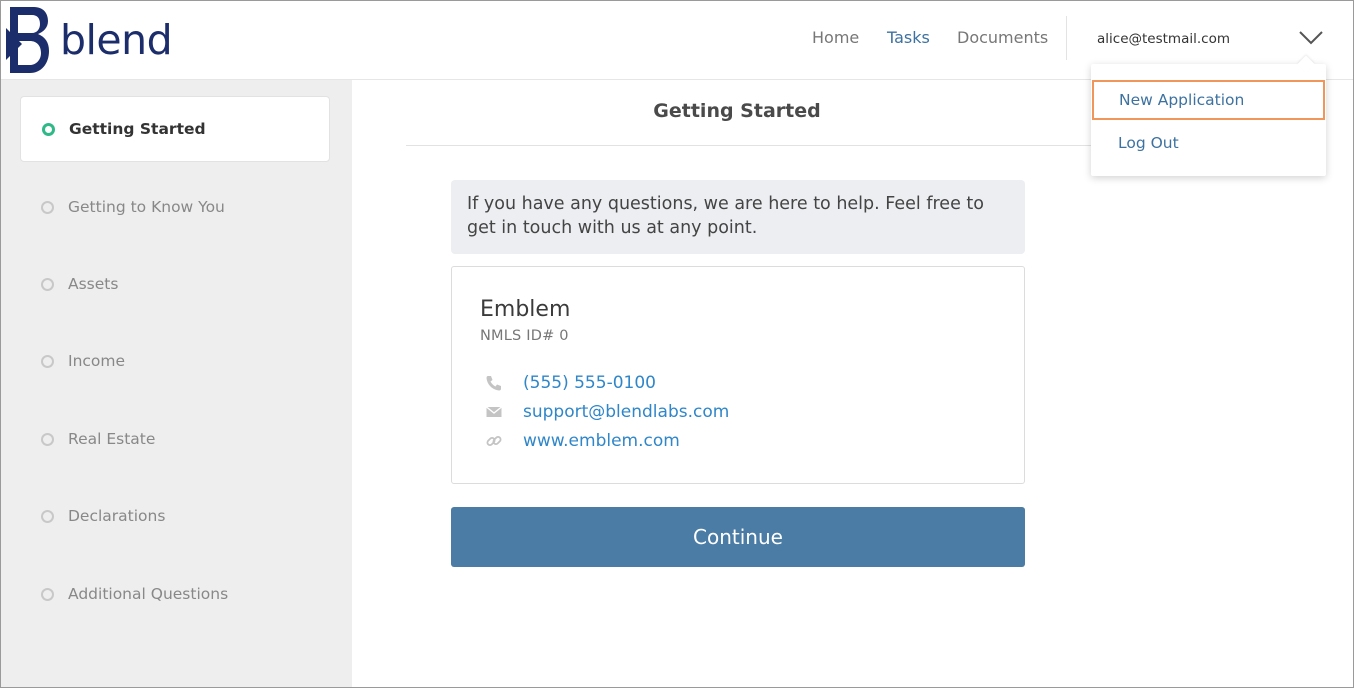 This screenshot has height=688, width=1354. What do you see at coordinates (146, 207) in the screenshot?
I see `sidebar-item-label: Getting to Know You` at bounding box center [146, 207].